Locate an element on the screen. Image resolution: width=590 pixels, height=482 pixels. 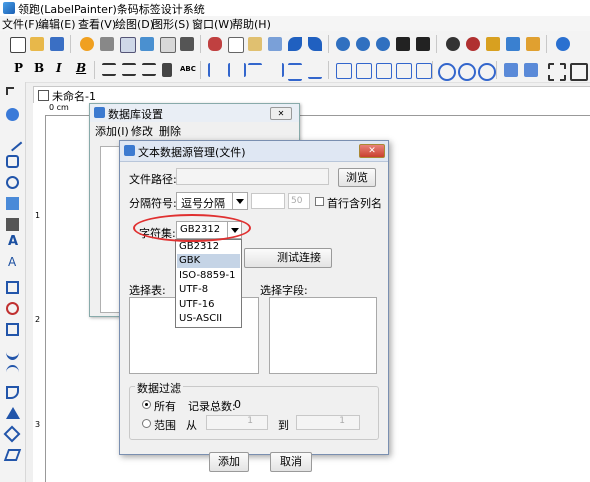
database-icon is located at coordinates (147, 44).